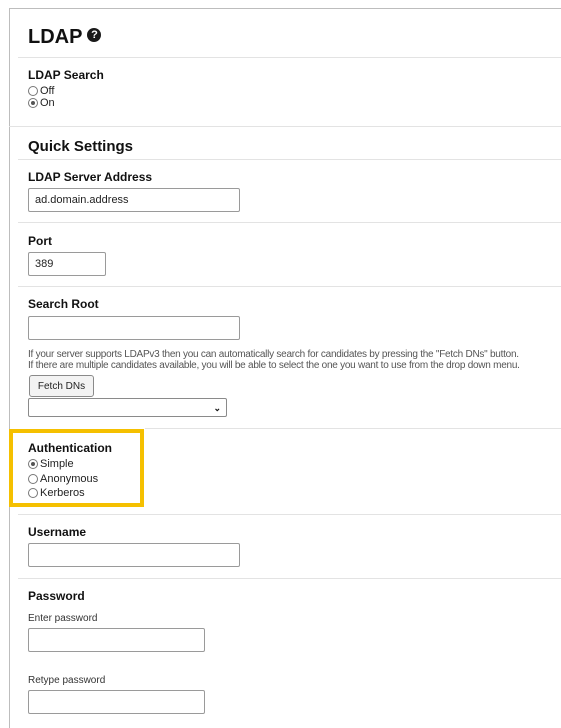  I want to click on retype-password-label: Retype password, so click(67, 680).